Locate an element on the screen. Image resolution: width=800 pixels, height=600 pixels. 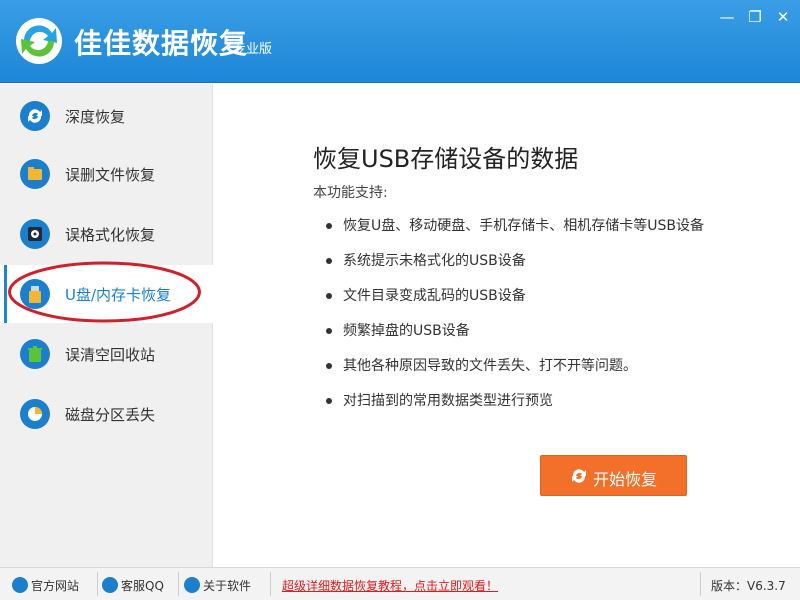
disk-icon is located at coordinates (35, 234).